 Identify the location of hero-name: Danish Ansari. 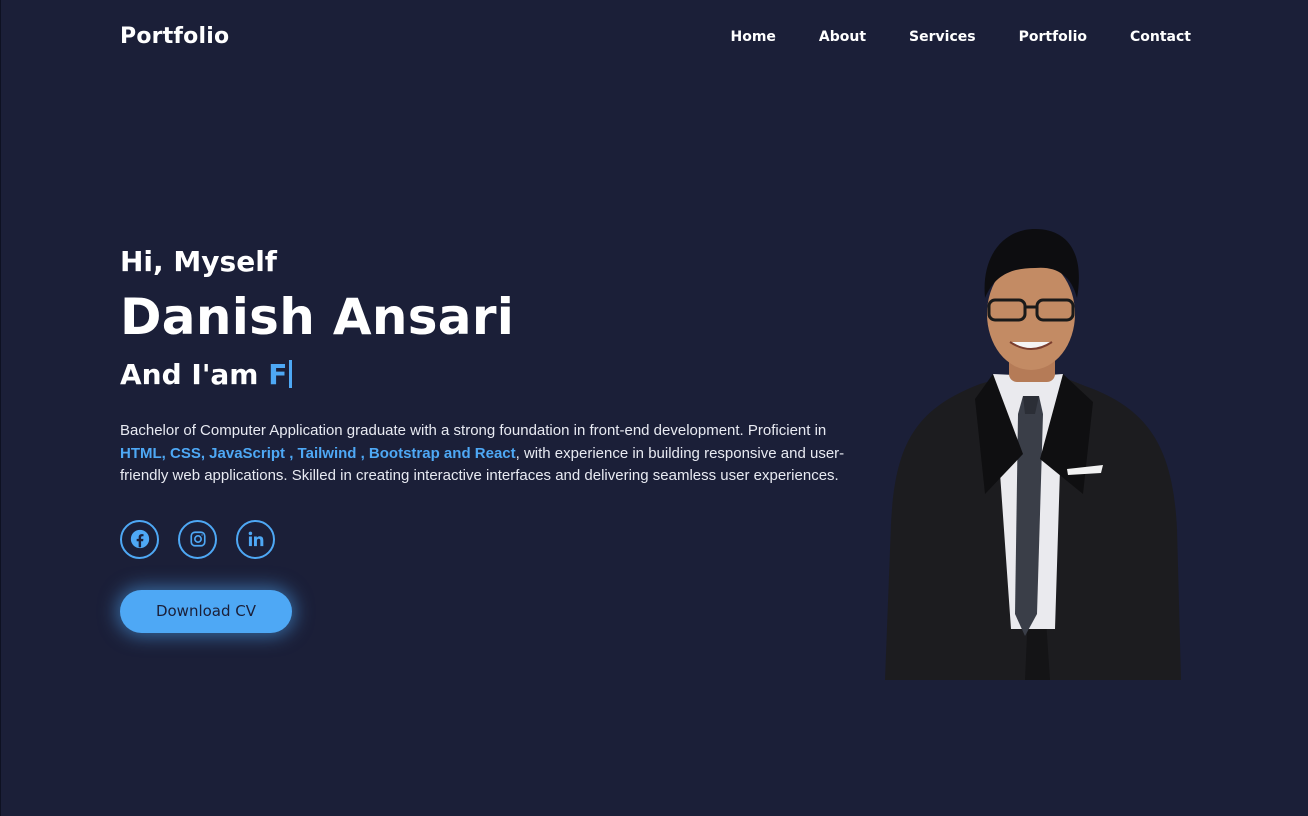
(317, 317).